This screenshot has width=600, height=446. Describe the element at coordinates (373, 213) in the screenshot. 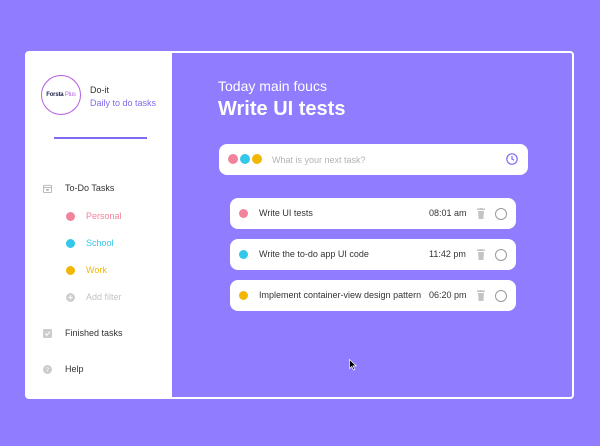

I see `task-item: Write UI tests 08:01 am` at that location.